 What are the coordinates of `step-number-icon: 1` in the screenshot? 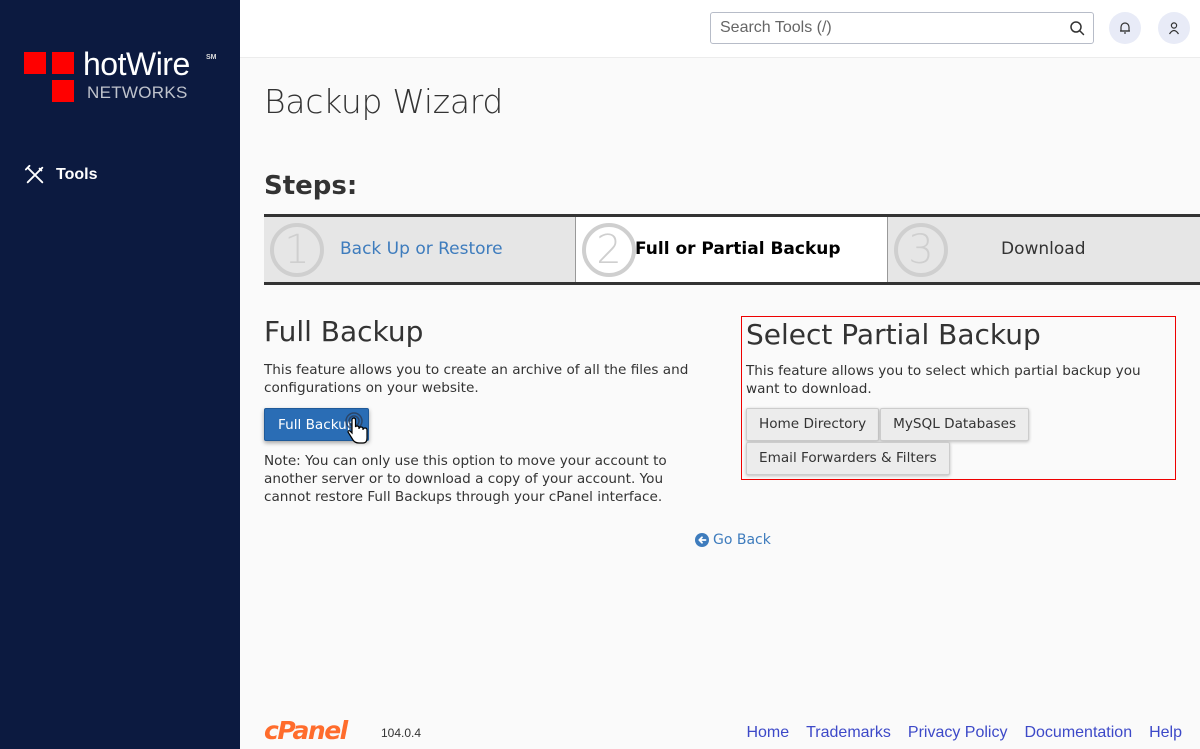 It's located at (297, 250).